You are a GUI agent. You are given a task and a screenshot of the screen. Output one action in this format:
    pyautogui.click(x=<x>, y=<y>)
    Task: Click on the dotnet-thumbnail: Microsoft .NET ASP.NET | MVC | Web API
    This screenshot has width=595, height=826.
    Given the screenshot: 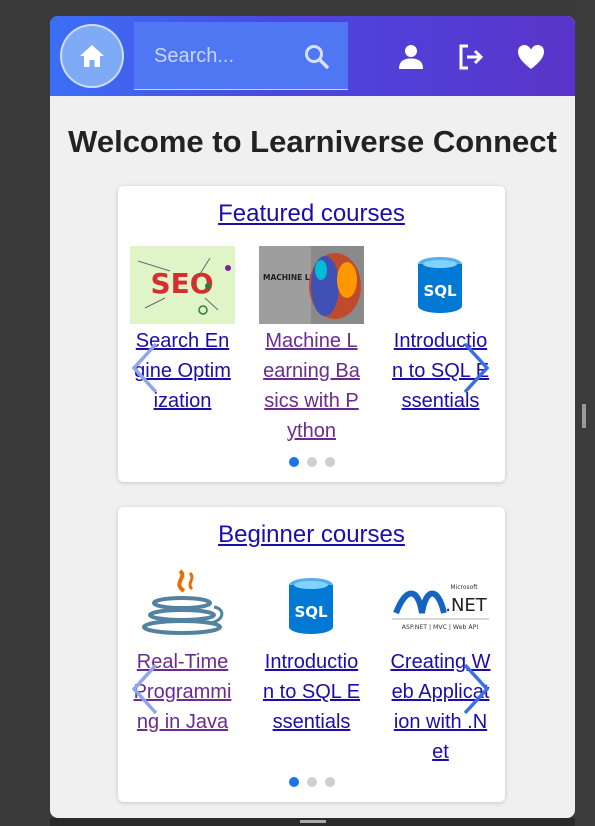 What is the action you would take?
    pyautogui.click(x=440, y=606)
    